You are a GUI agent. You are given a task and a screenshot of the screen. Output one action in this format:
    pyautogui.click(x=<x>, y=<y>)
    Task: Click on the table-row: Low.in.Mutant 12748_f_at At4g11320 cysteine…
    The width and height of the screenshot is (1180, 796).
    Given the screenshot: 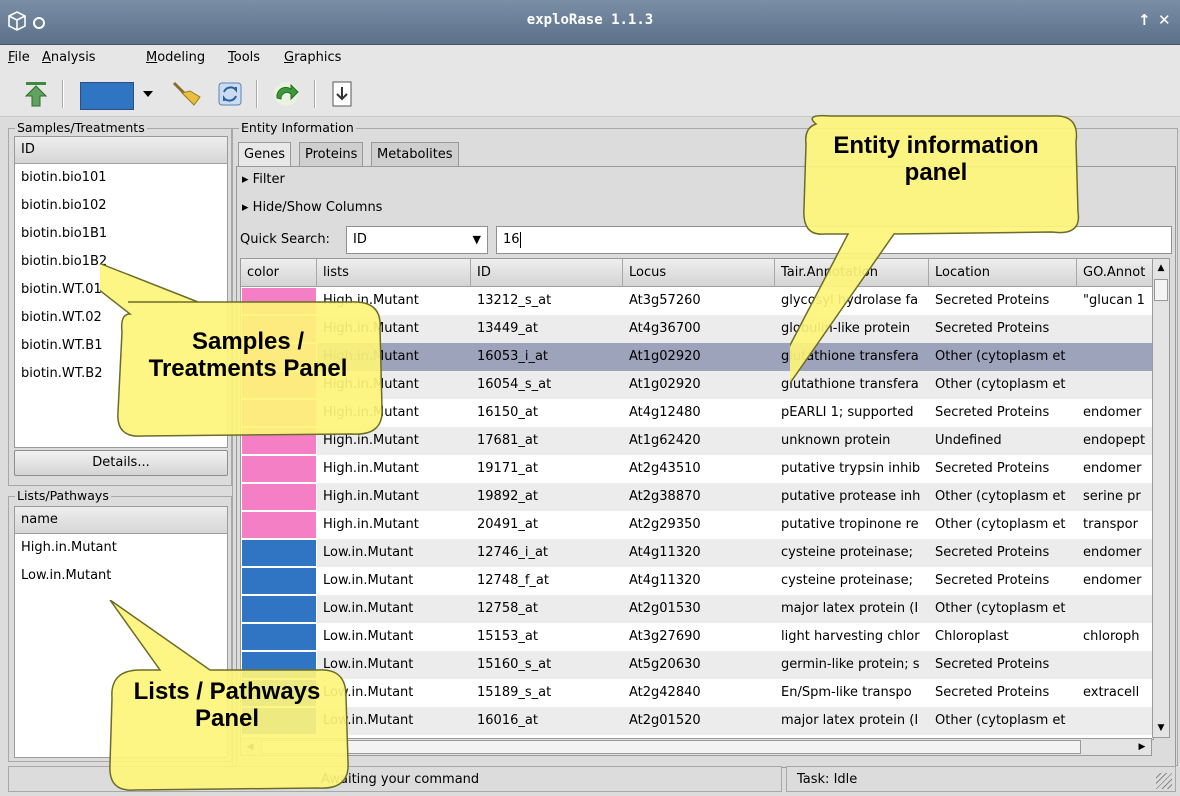 What is the action you would take?
    pyautogui.click(x=697, y=581)
    